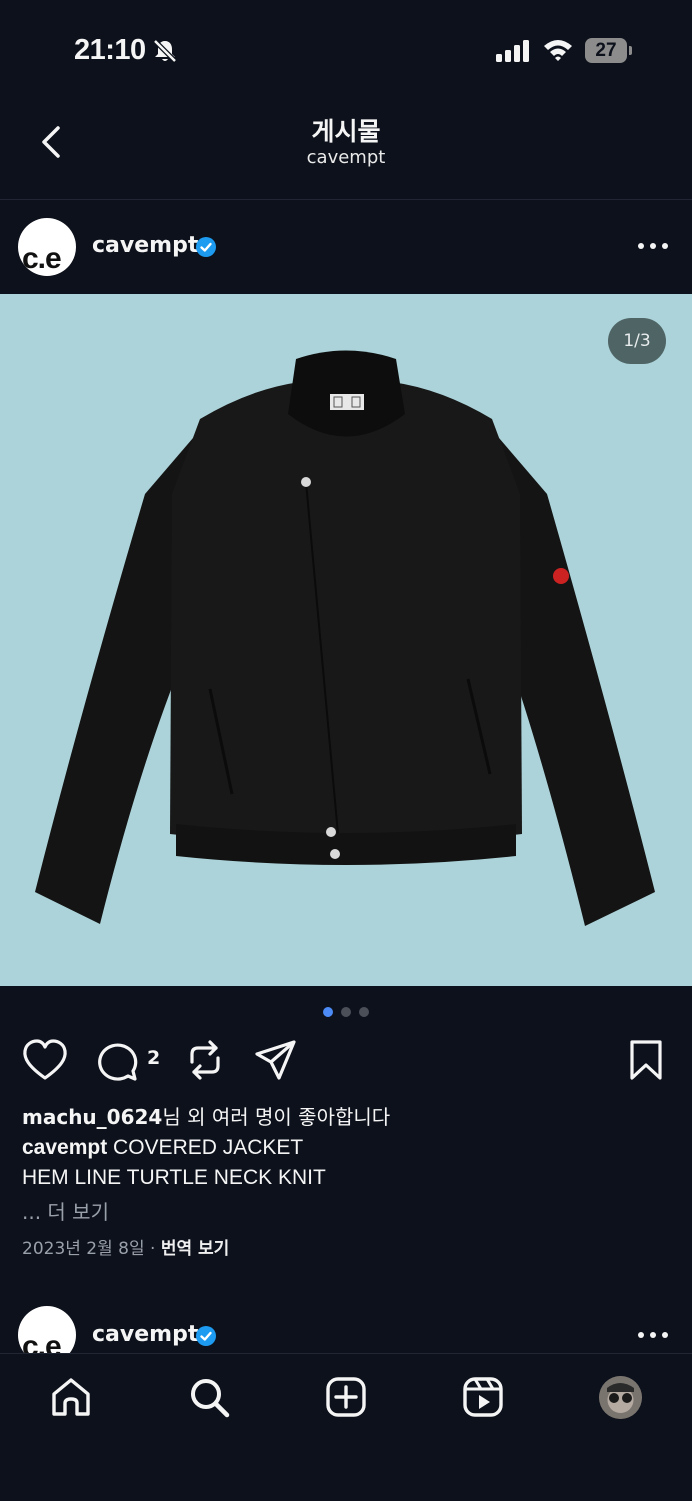  What do you see at coordinates (328, 1012) in the screenshot?
I see `carousel-dot-active` at bounding box center [328, 1012].